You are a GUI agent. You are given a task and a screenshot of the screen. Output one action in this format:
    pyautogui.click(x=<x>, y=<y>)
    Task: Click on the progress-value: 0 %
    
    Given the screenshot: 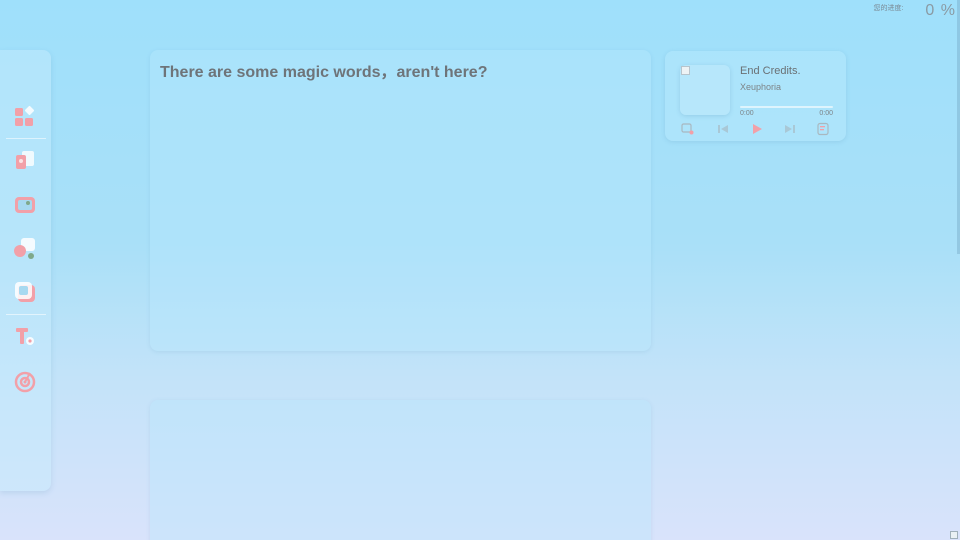 What is the action you would take?
    pyautogui.click(x=940, y=10)
    